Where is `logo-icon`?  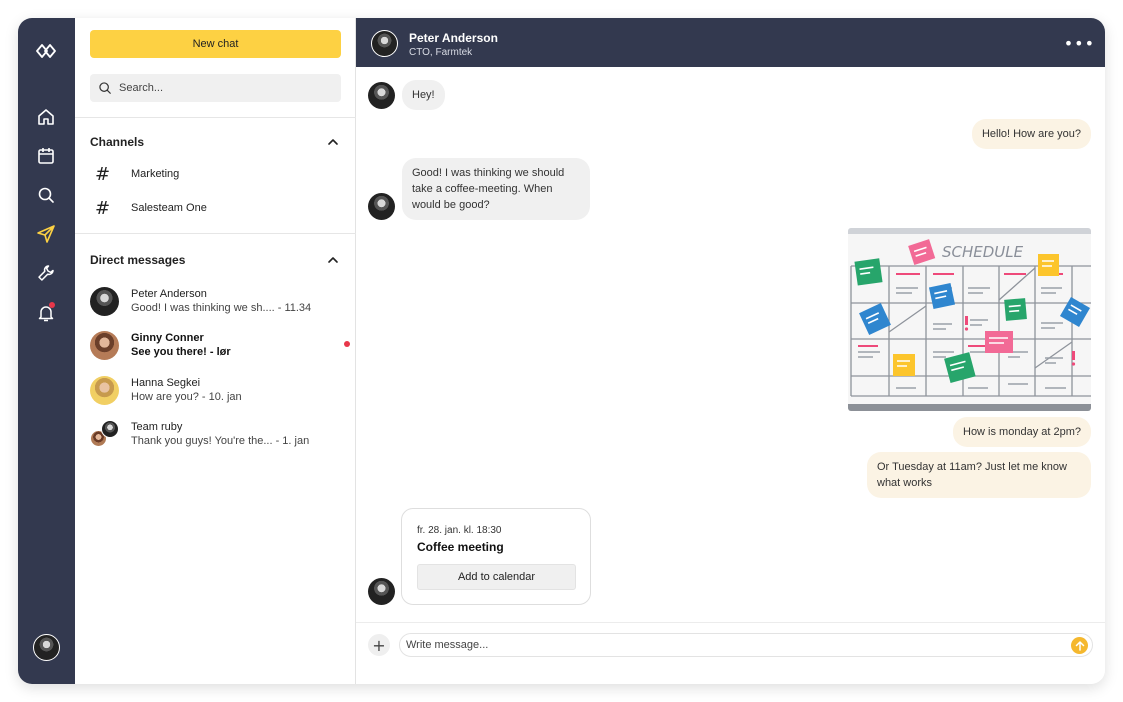 logo-icon is located at coordinates (46, 51).